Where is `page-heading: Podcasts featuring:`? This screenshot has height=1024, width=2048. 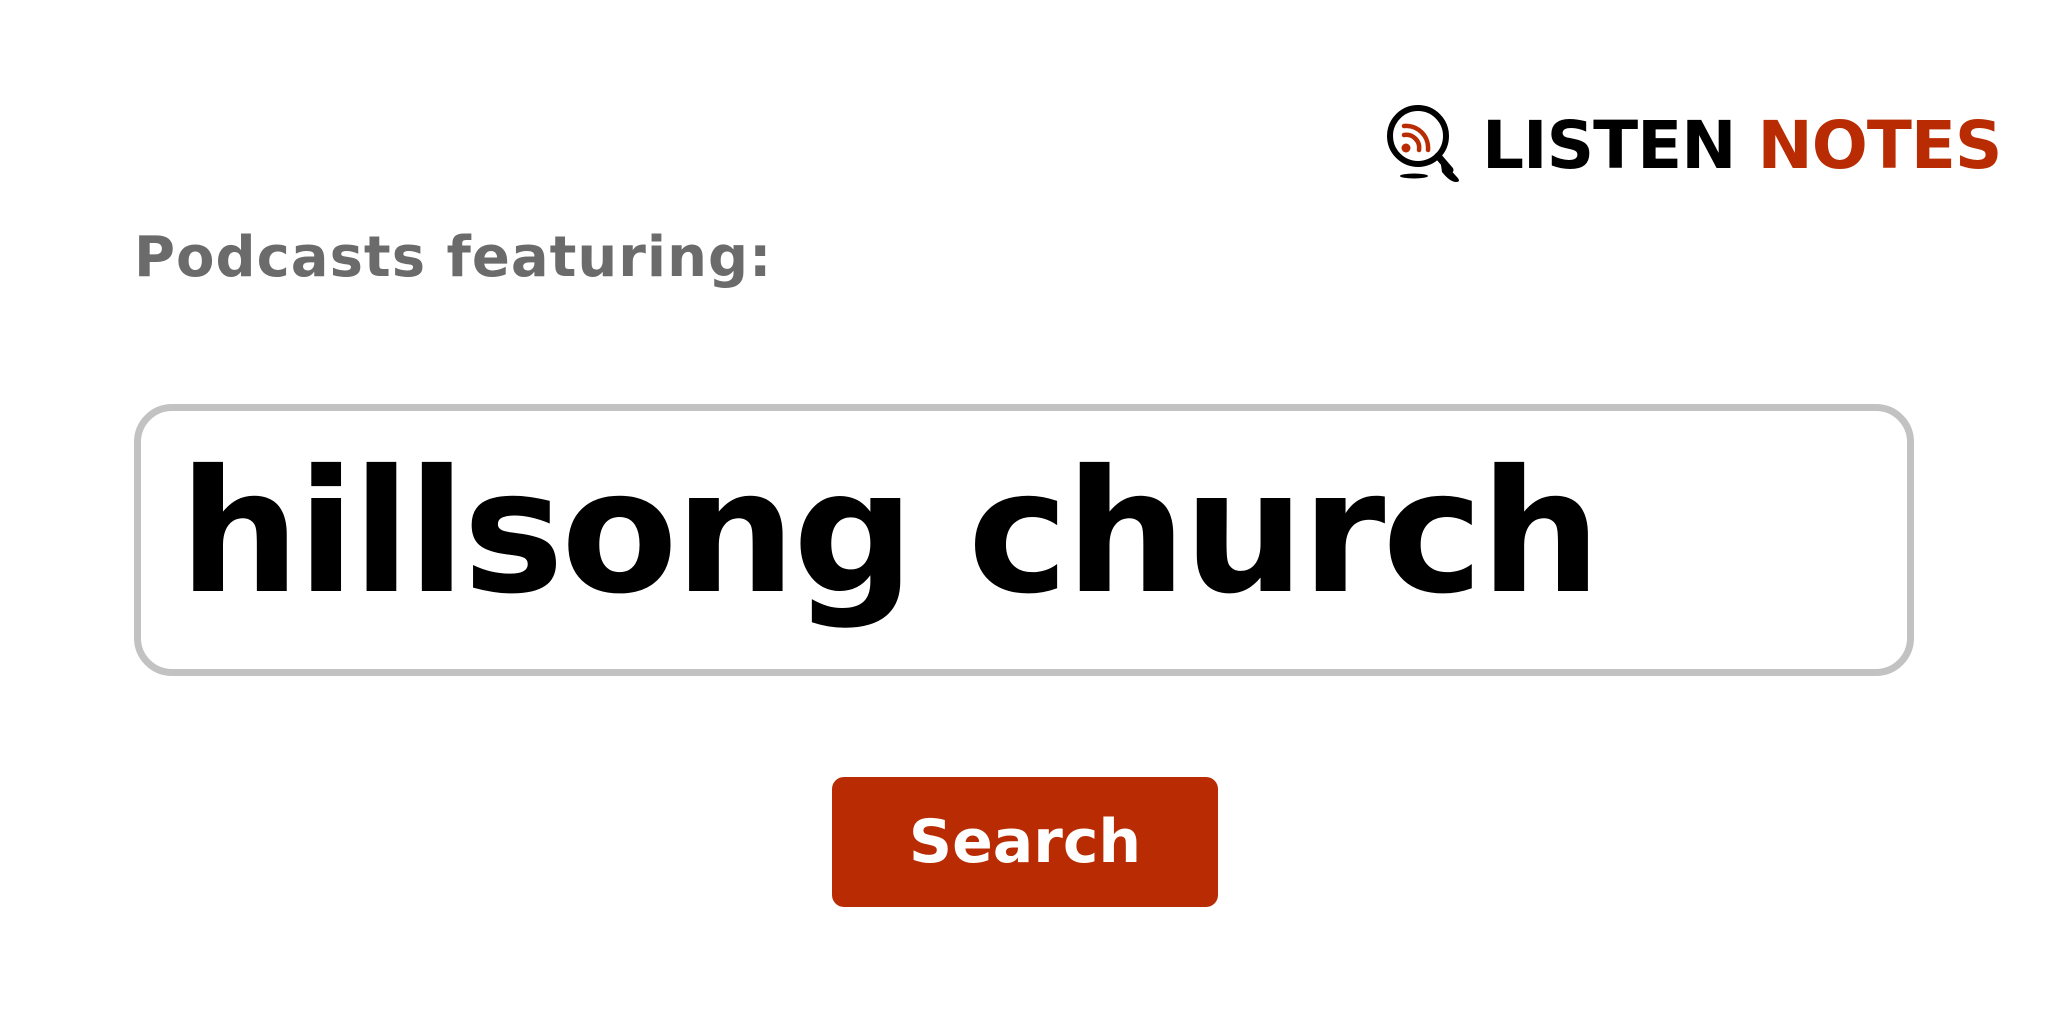
page-heading: Podcasts featuring: is located at coordinates (453, 257).